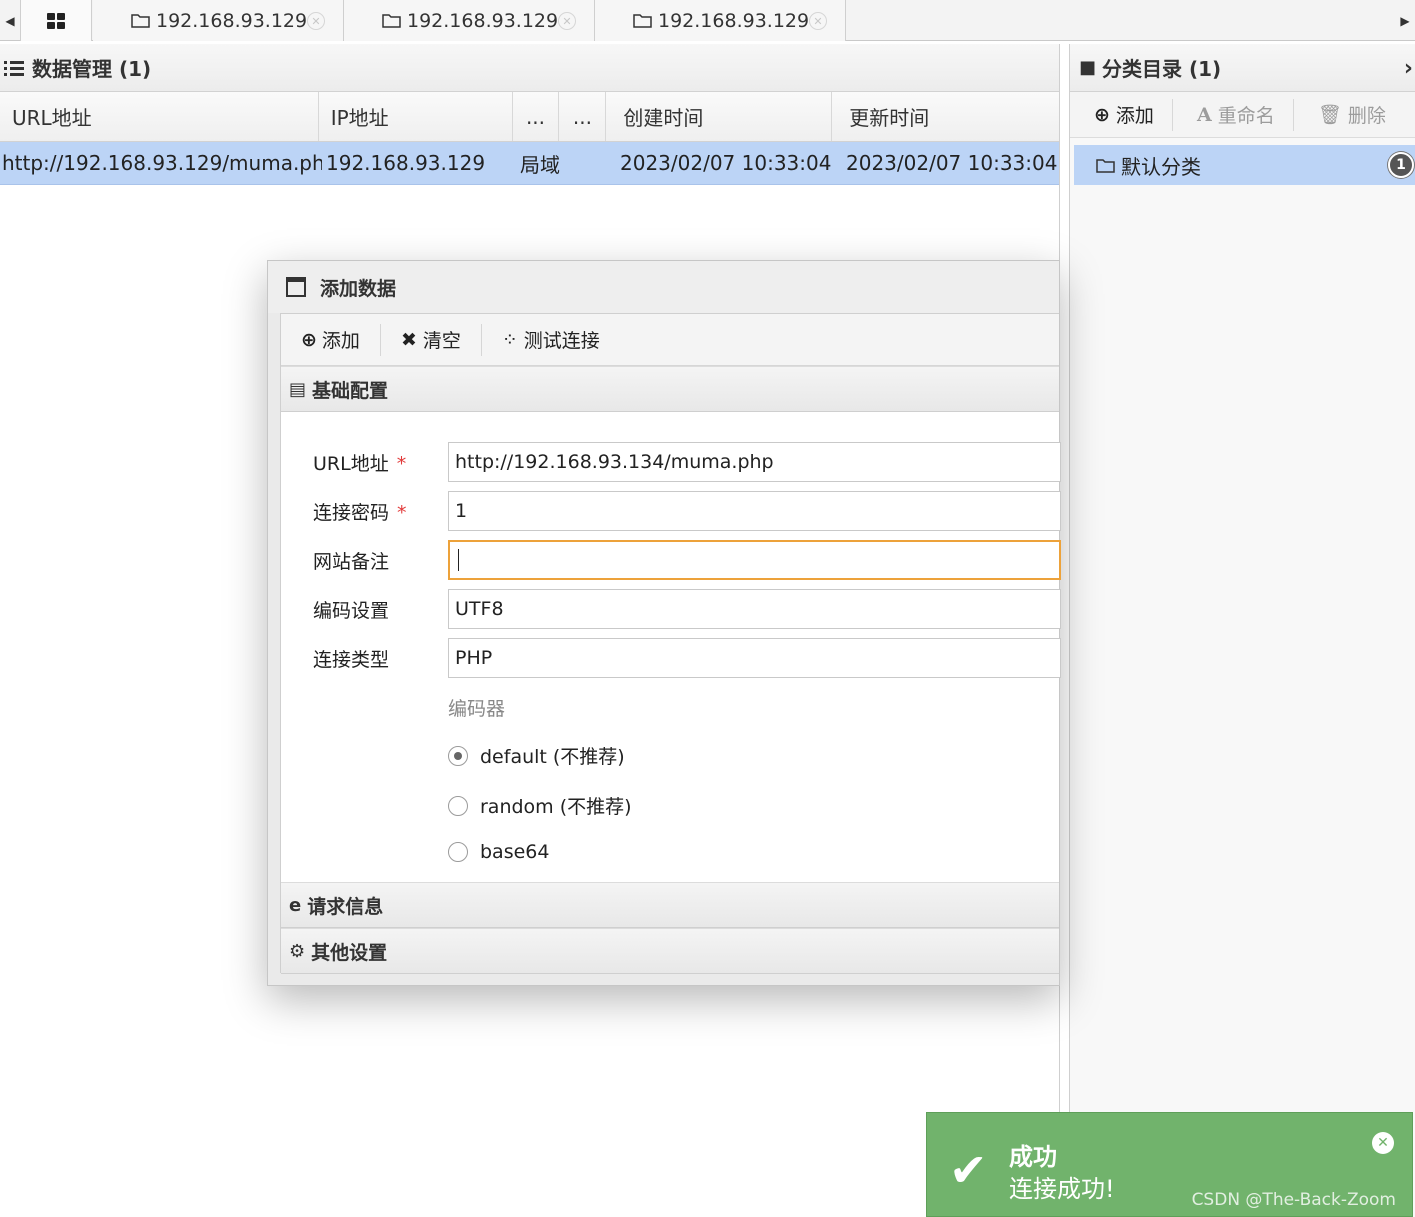 This screenshot has height=1217, width=1415. What do you see at coordinates (297, 951) in the screenshot?
I see `gears-icon: ⚙` at bounding box center [297, 951].